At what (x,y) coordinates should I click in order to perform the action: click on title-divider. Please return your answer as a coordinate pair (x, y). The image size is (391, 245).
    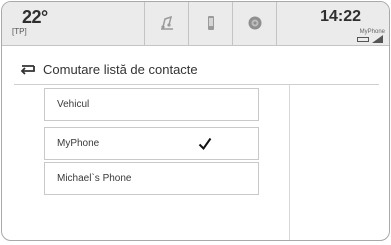
    Looking at the image, I should click on (196, 84).